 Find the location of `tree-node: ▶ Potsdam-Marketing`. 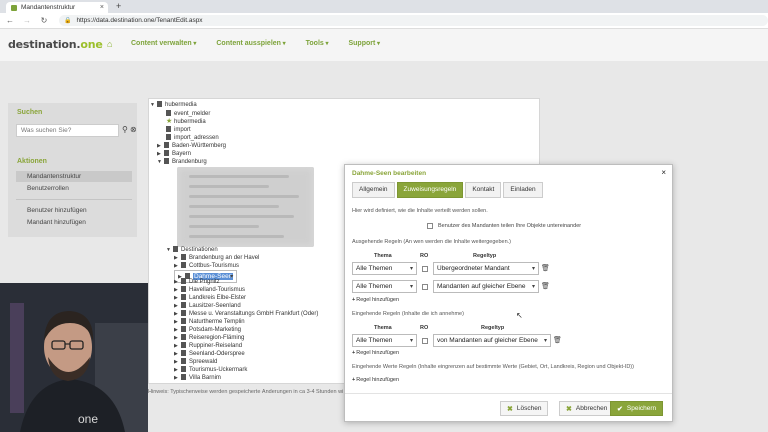

tree-node: ▶ Potsdam-Marketing is located at coordinates (207, 330).